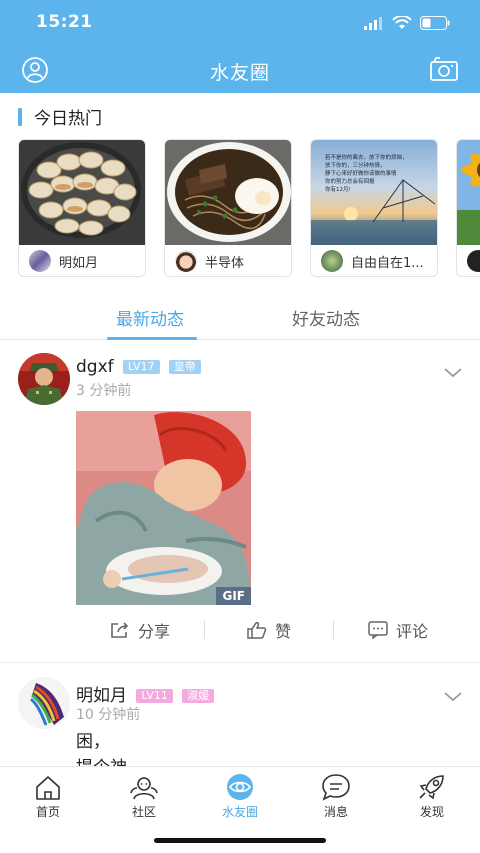 Image resolution: width=480 pixels, height=853 pixels. I want to click on image-text-line: 静下心来好好做你该做的事情, so click(361, 174).